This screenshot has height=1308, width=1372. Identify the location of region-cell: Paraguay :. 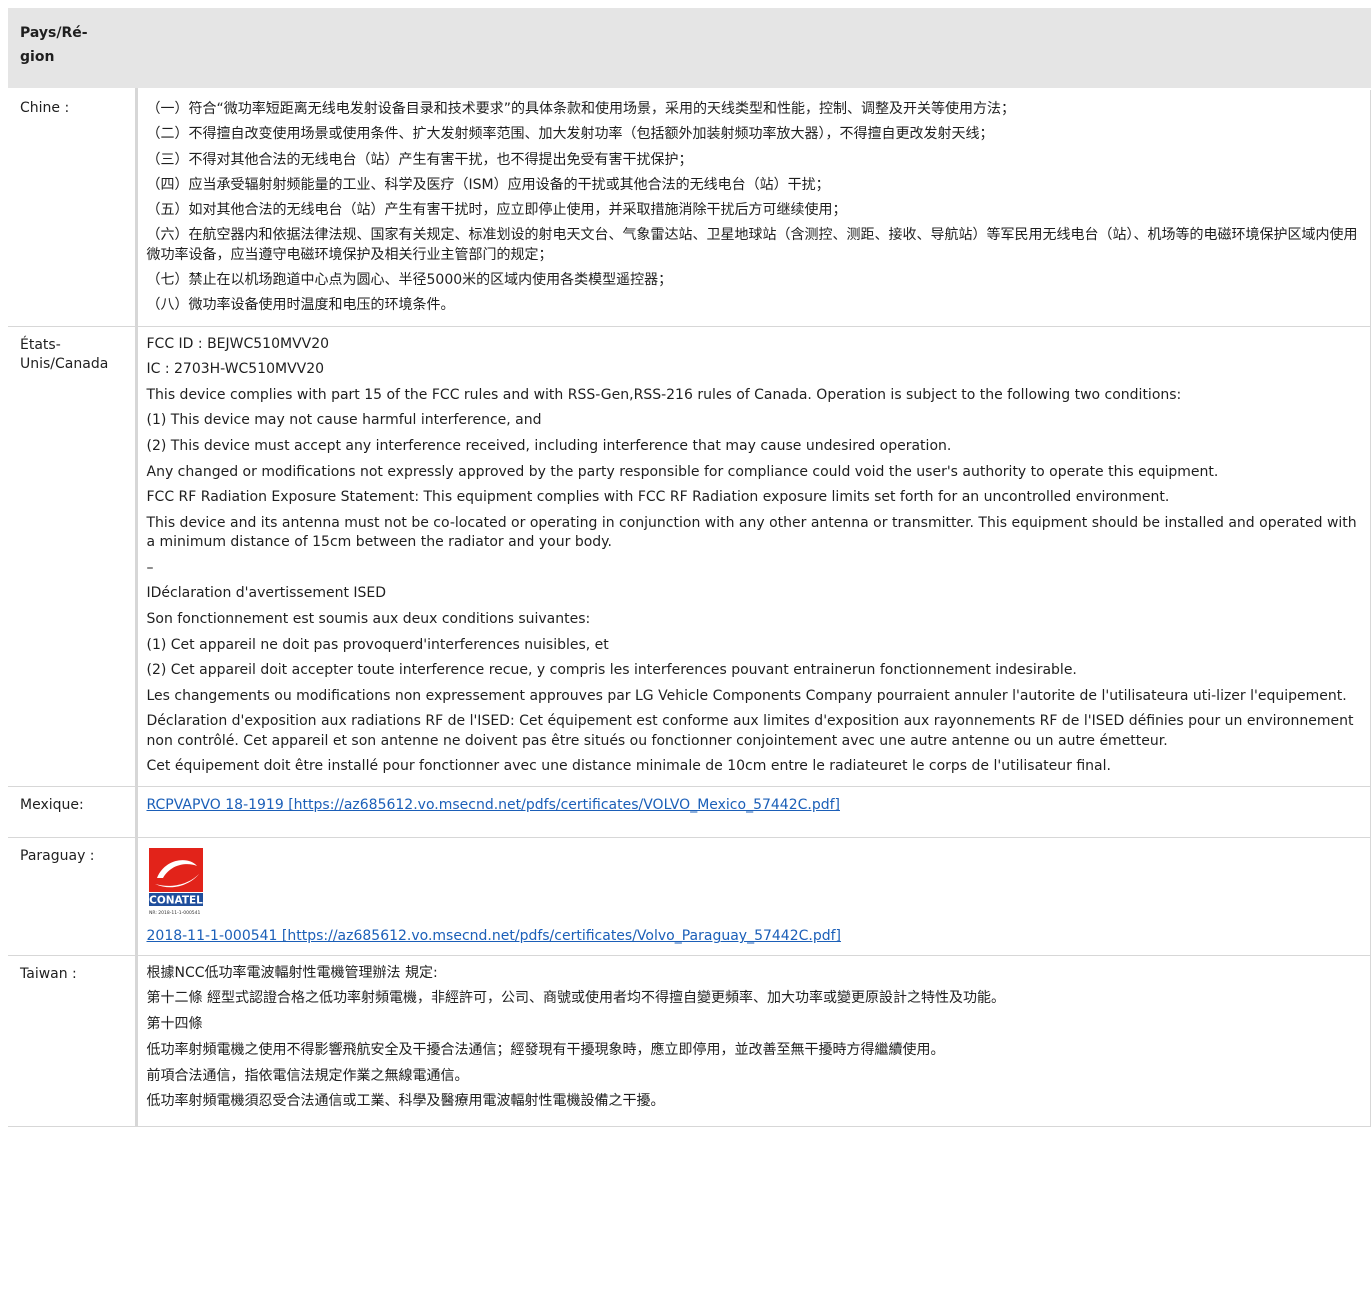
(72, 896).